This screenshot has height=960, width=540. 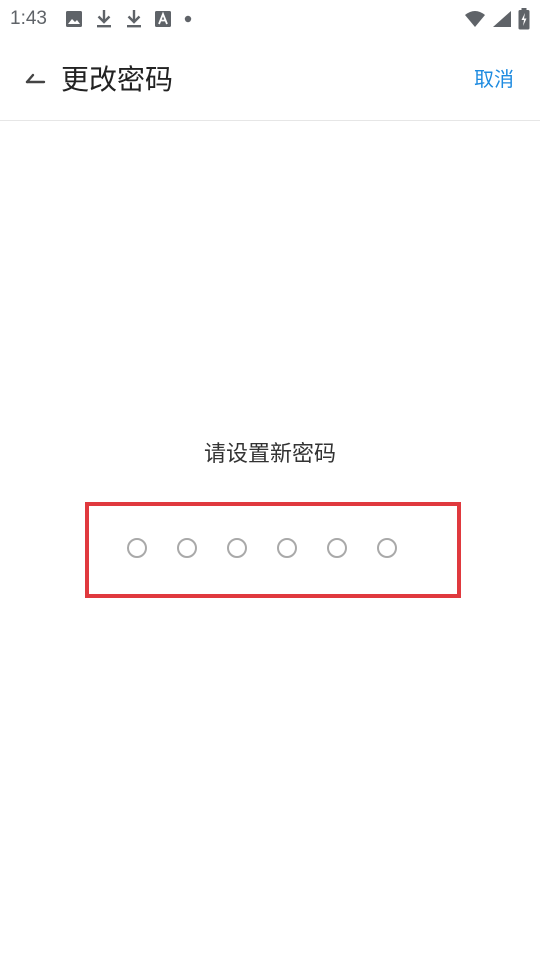 I want to click on signal-icon, so click(x=502, y=19).